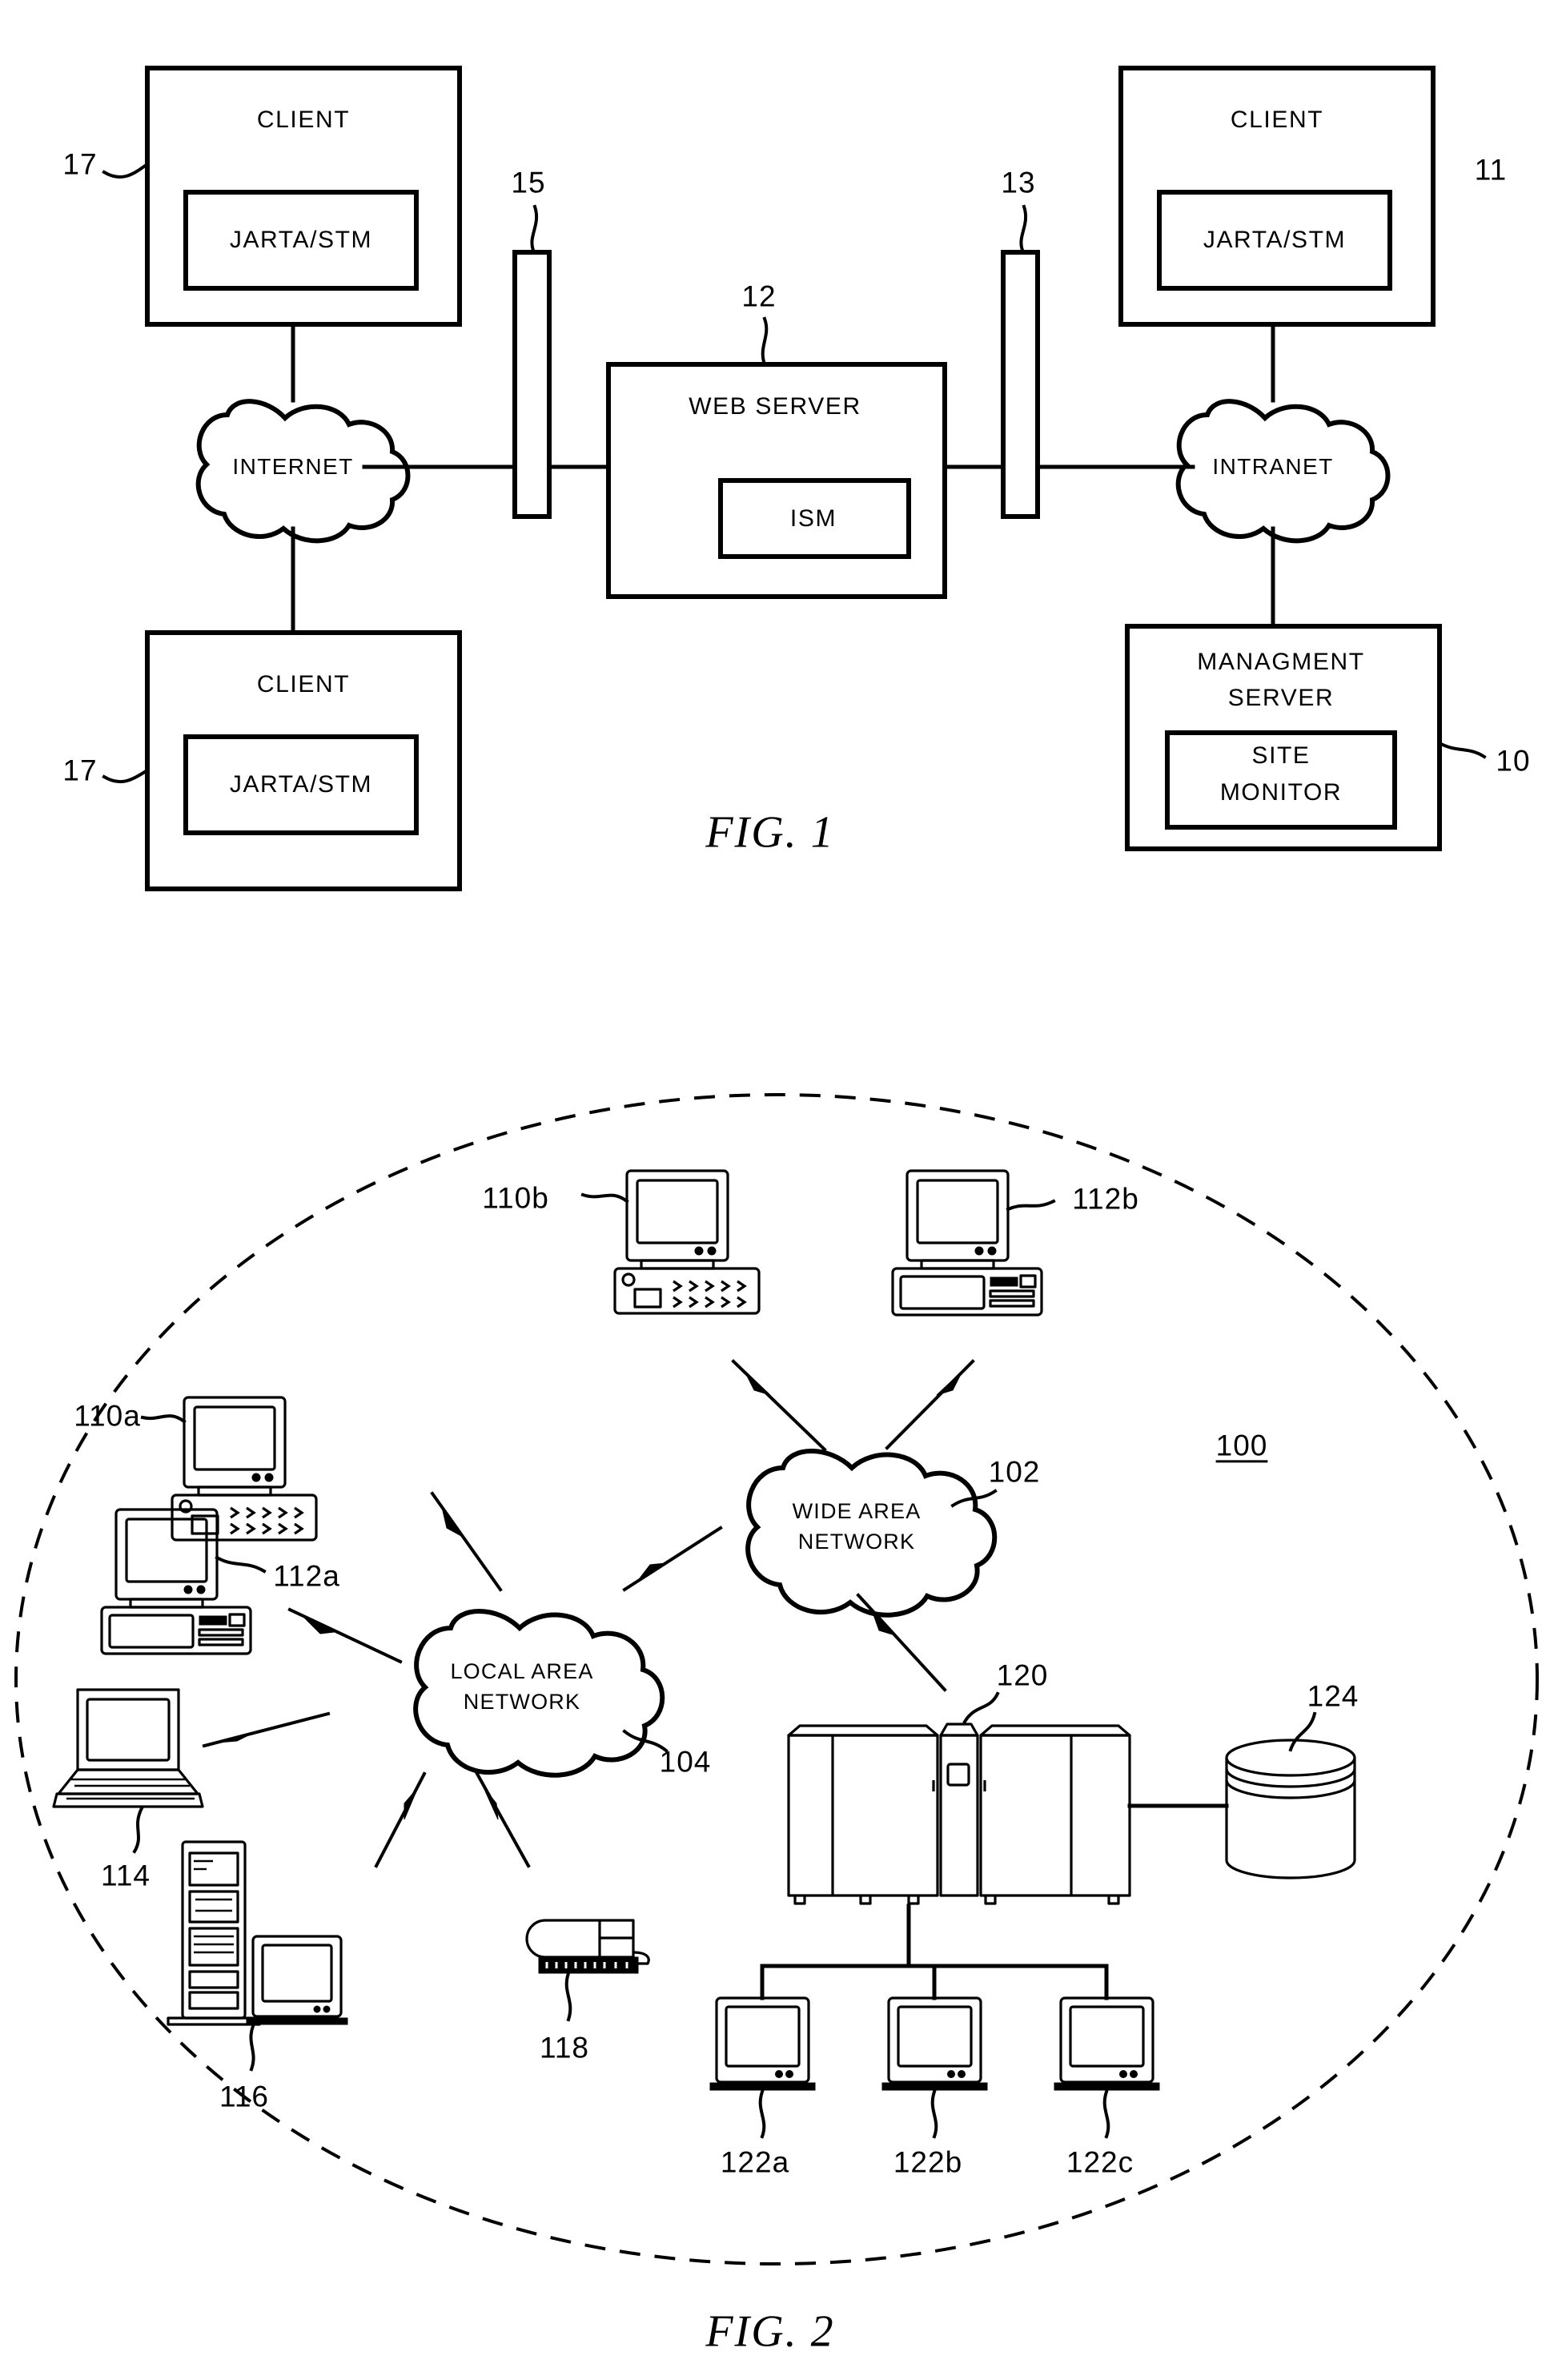  Describe the element at coordinates (856, 1542) in the screenshot. I see `wan-cloud-label-line2: NETWORK` at that location.